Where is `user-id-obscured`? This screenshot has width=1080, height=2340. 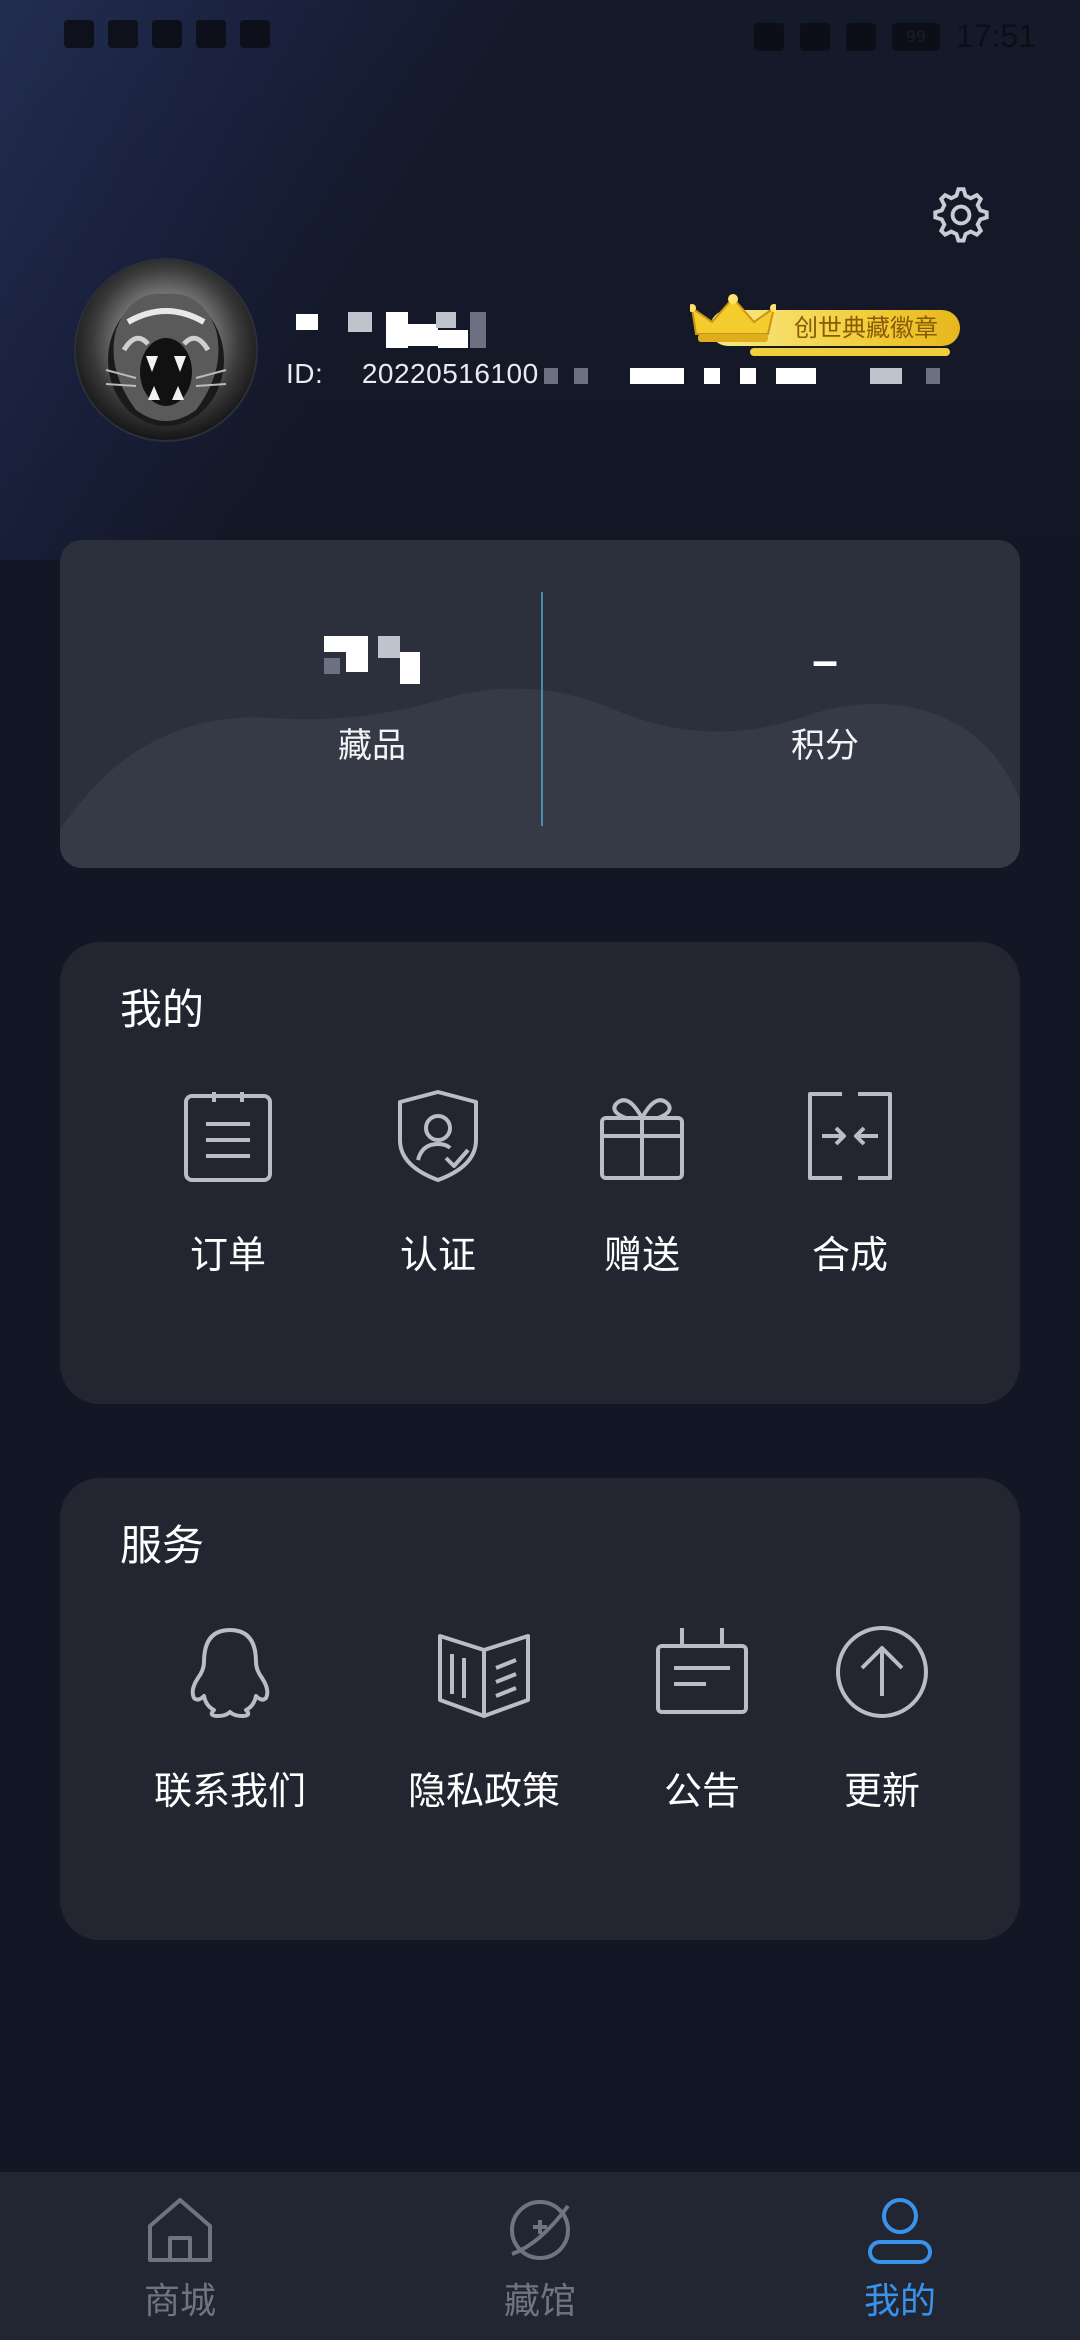
user-id-obscured is located at coordinates (750, 377).